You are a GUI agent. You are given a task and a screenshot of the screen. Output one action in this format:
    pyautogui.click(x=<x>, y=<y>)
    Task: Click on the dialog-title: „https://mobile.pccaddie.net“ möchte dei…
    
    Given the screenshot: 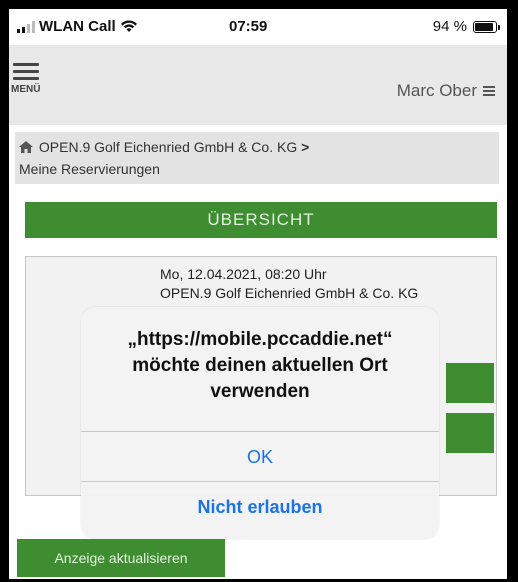 What is the action you would take?
    pyautogui.click(x=260, y=365)
    